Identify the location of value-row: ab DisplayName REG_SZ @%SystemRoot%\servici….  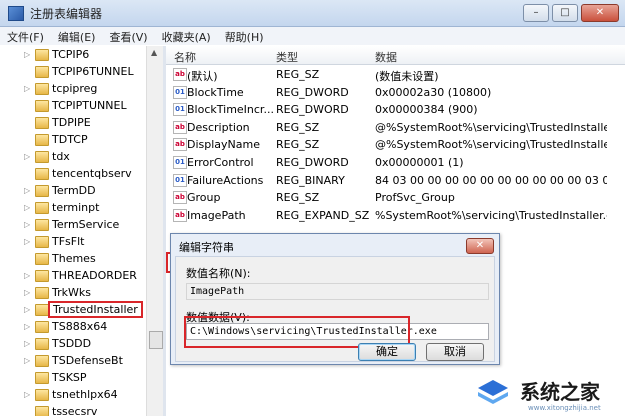
(395, 144).